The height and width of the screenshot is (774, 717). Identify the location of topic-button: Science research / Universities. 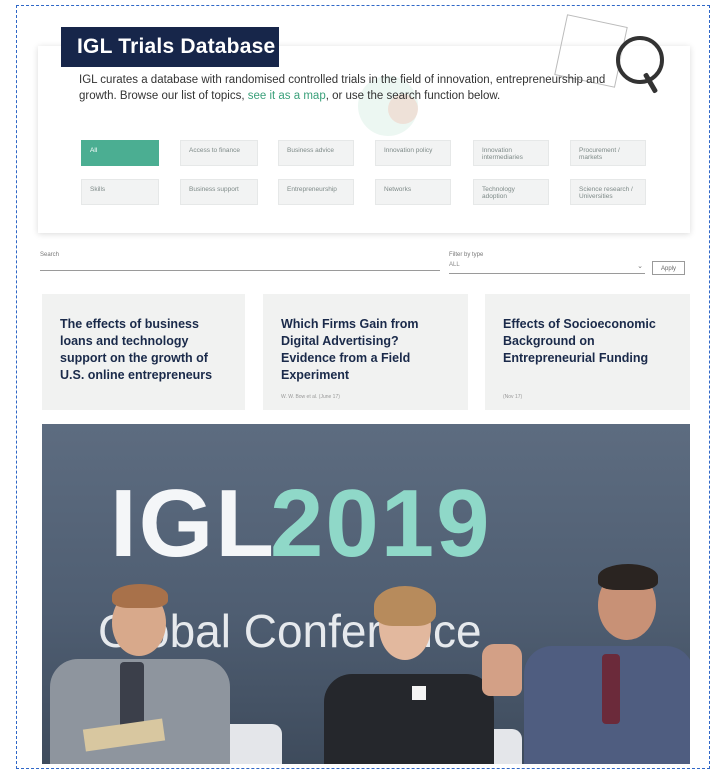
(608, 192).